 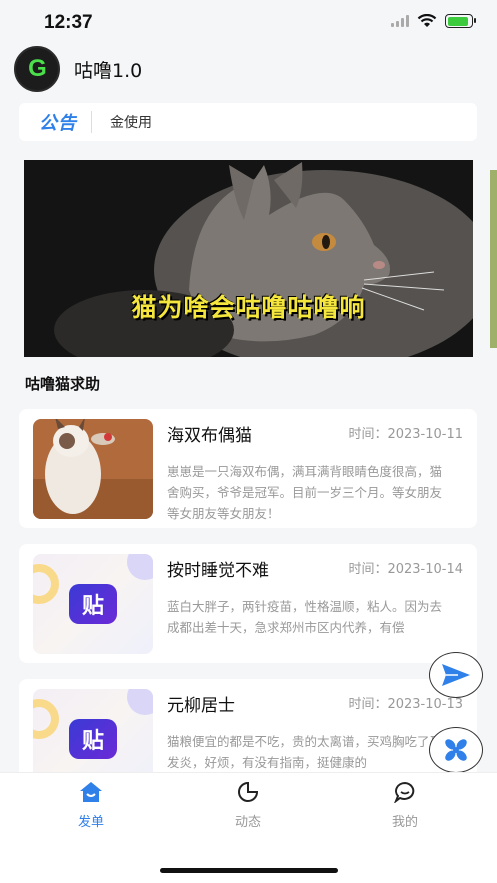 I want to click on fan-icon, so click(x=456, y=750).